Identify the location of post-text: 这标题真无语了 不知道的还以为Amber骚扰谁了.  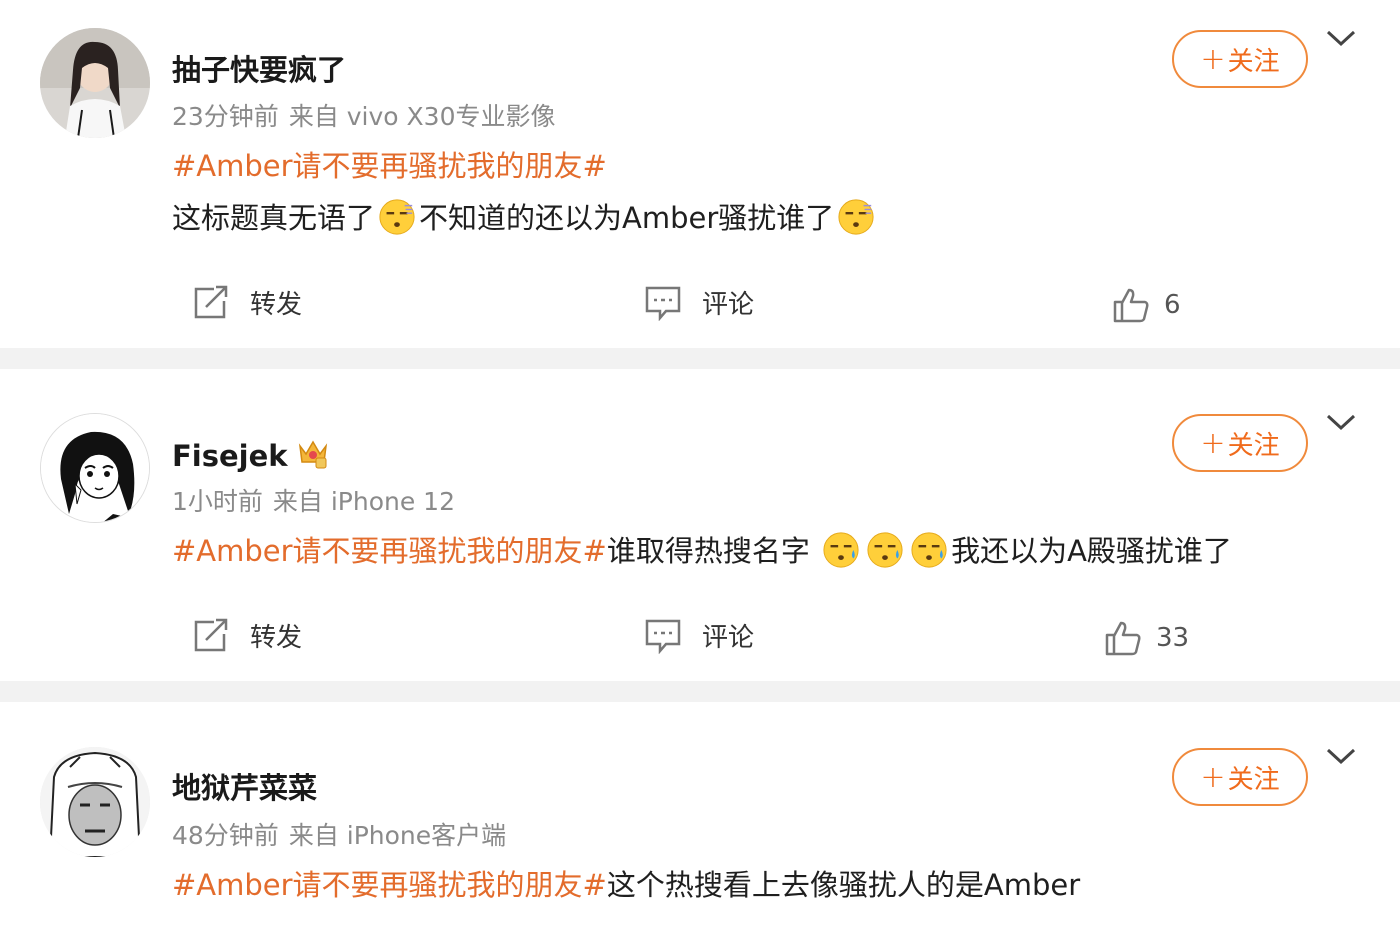
(525, 218).